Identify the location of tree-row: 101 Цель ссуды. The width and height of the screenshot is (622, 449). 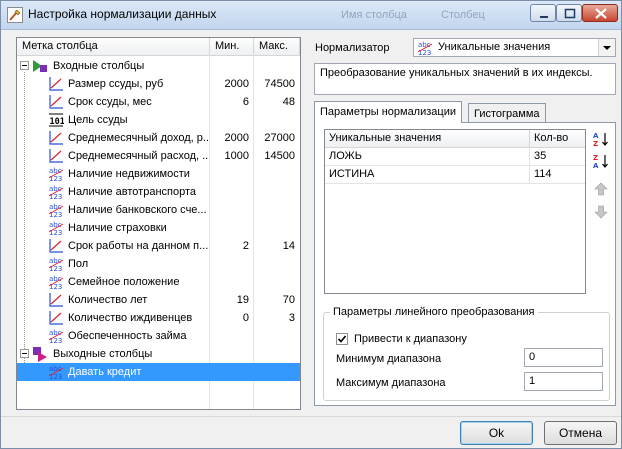
(158, 120).